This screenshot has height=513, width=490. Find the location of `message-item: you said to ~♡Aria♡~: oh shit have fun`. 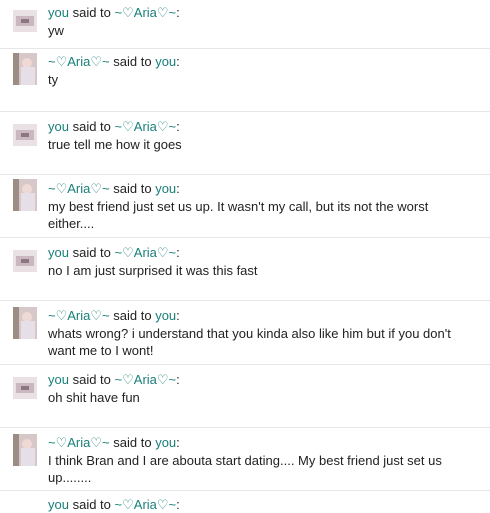

message-item: you said to ~♡Aria♡~: oh shit have fun is located at coordinates (245, 395).